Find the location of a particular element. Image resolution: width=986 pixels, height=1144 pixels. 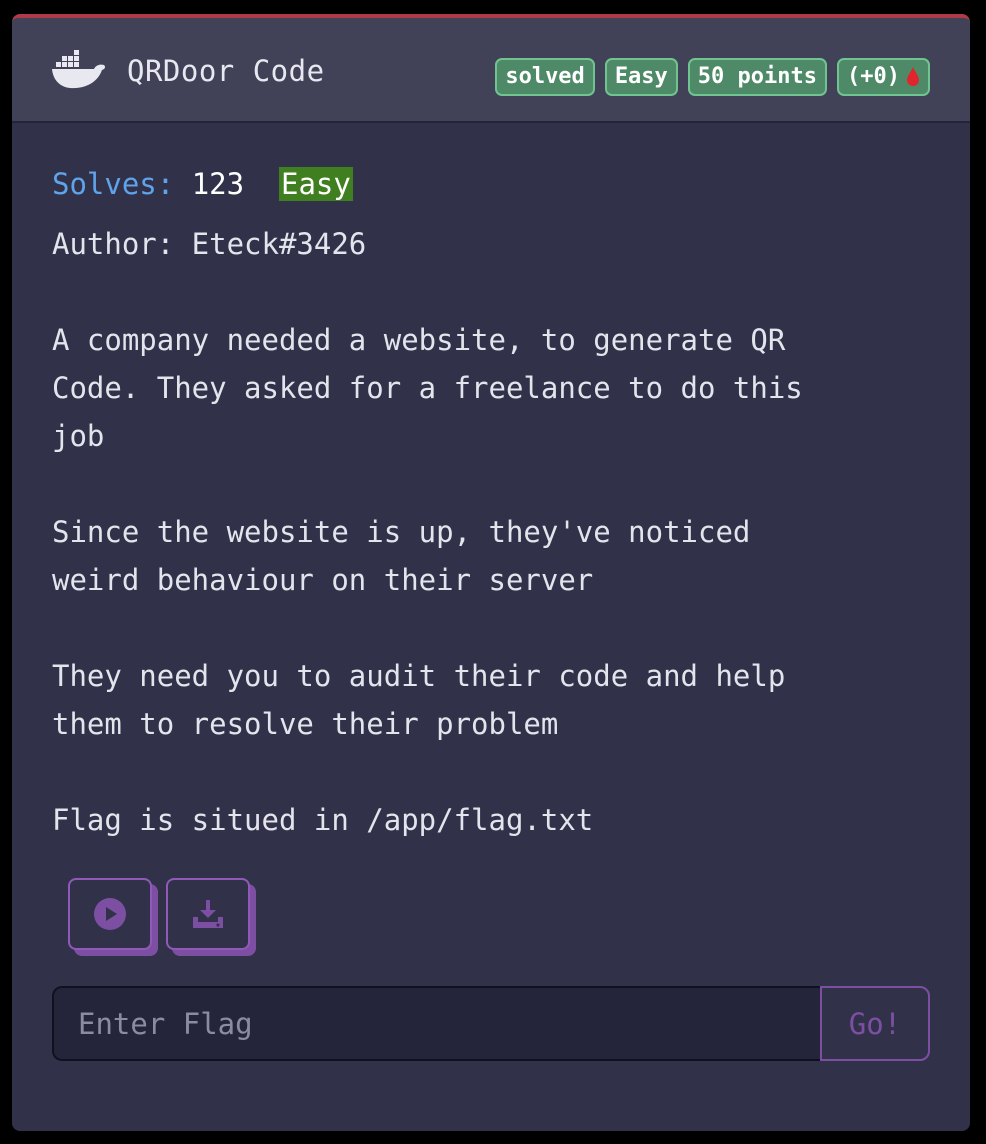

play-icon is located at coordinates (110, 914).